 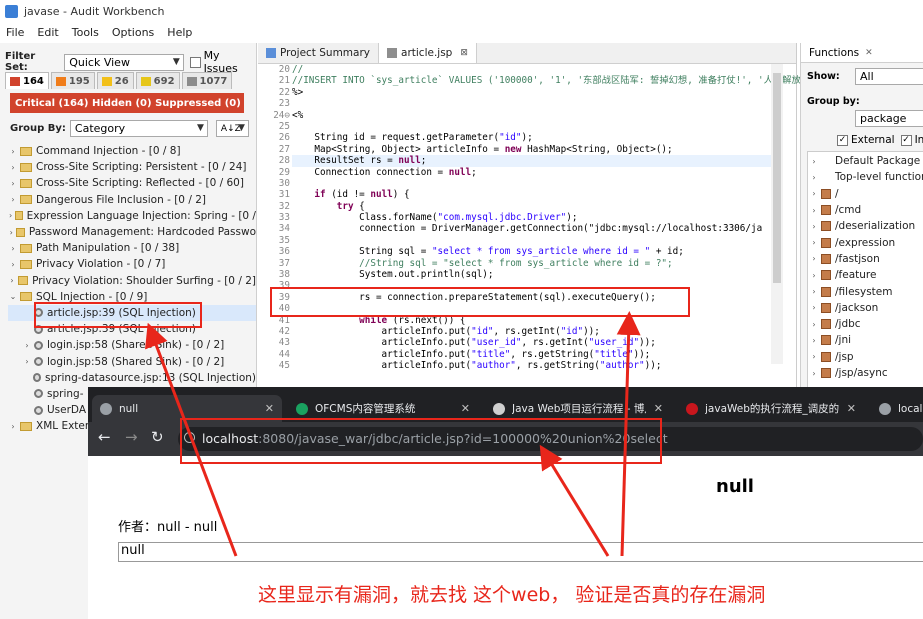 What do you see at coordinates (628, 434) in the screenshot?
I see `arrow-to-code` at bounding box center [628, 434].